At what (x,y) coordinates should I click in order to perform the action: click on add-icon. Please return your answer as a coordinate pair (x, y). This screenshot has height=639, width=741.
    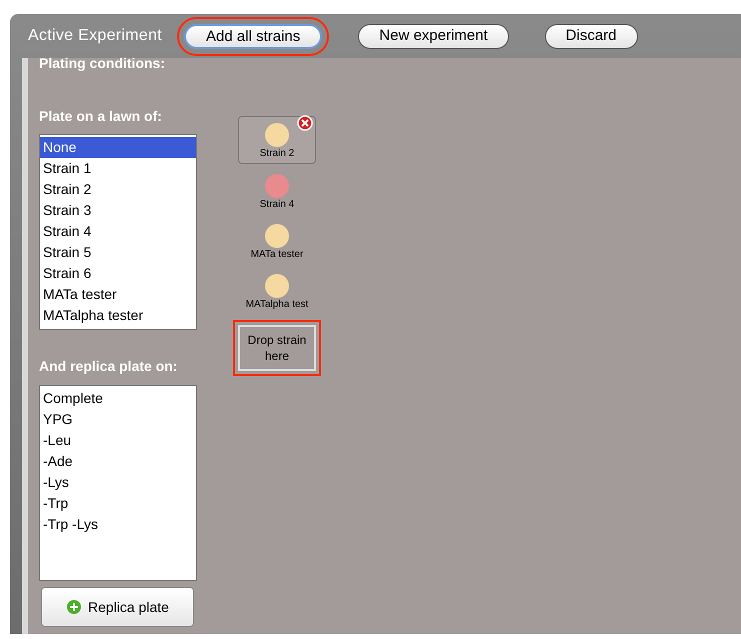
    Looking at the image, I should click on (74, 607).